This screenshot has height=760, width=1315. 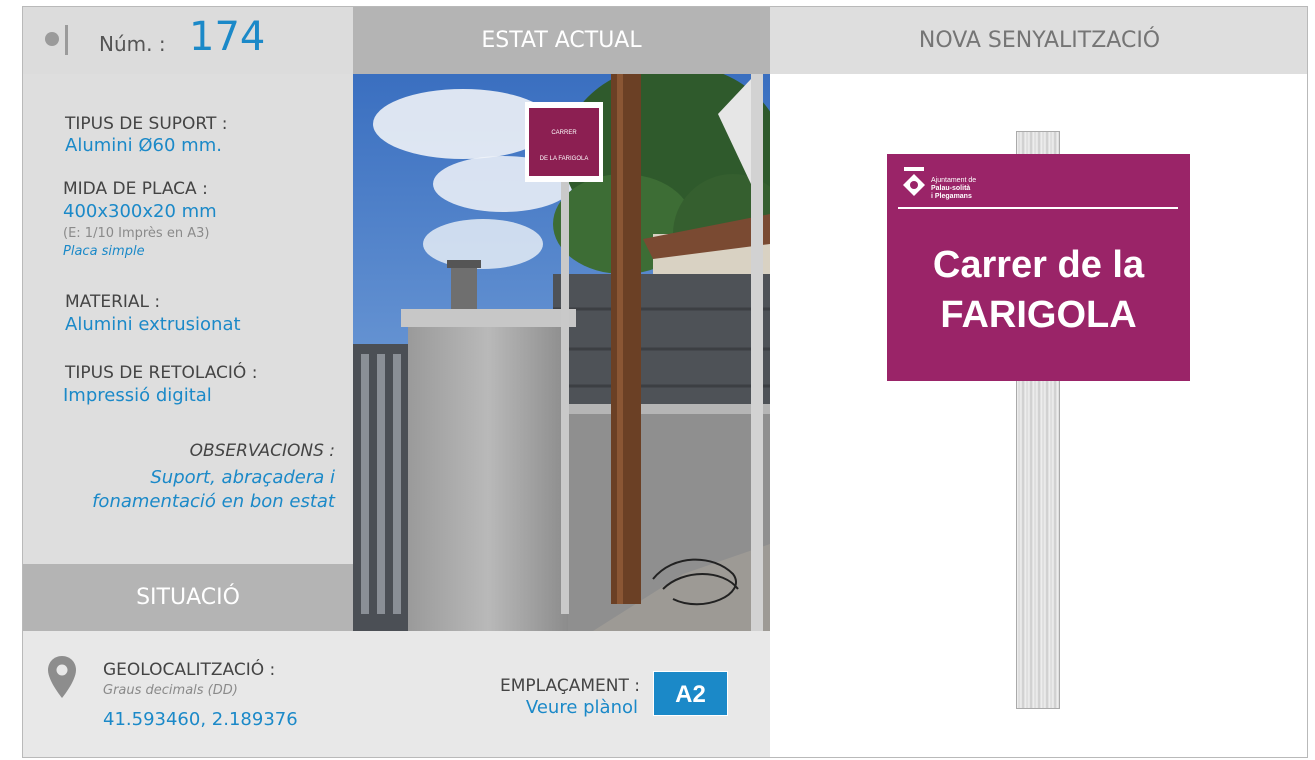 What do you see at coordinates (66, 40) in the screenshot?
I see `divider-bar` at bounding box center [66, 40].